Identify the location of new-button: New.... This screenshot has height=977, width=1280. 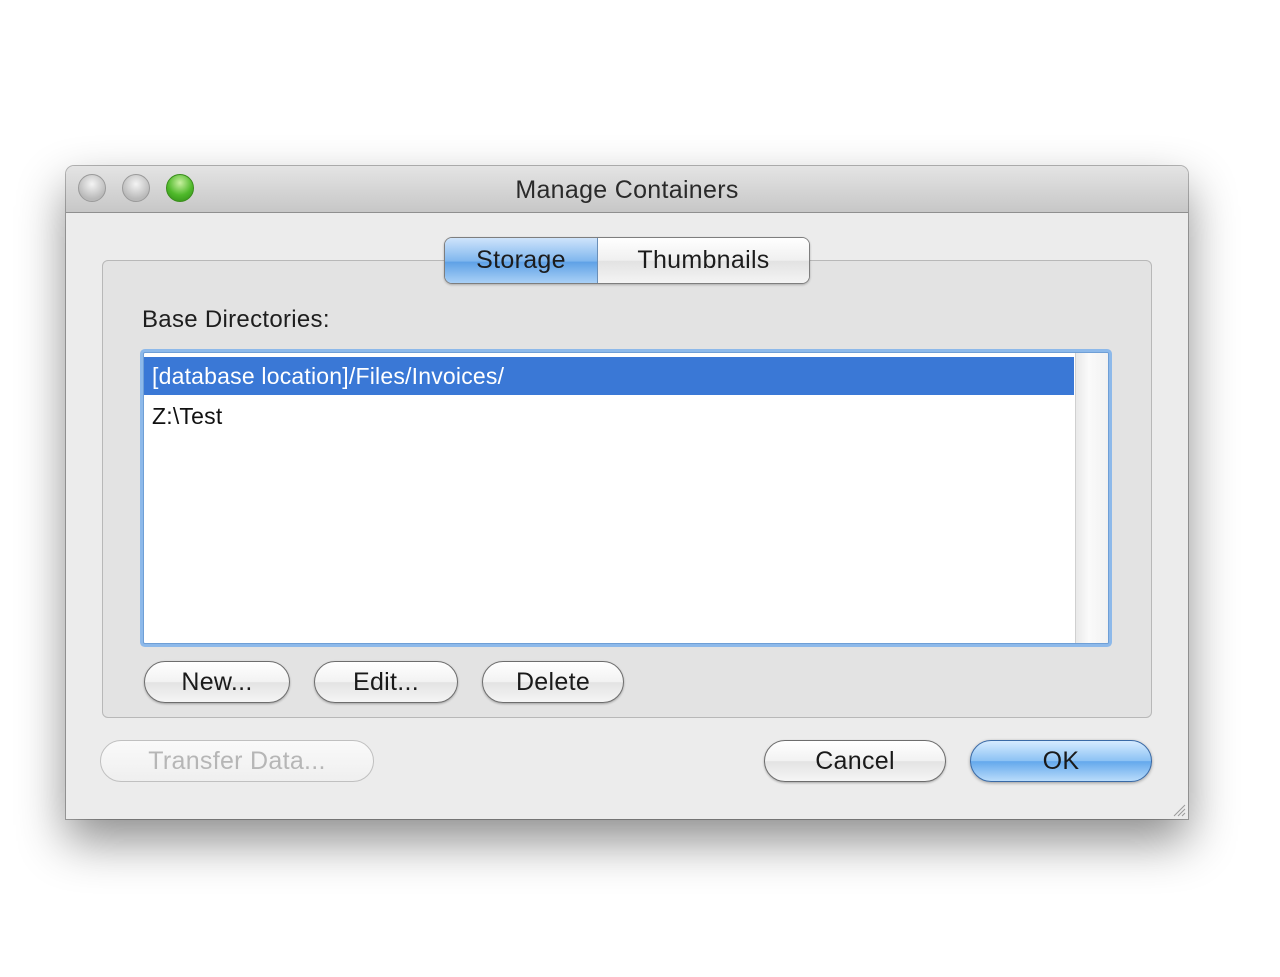
(217, 682).